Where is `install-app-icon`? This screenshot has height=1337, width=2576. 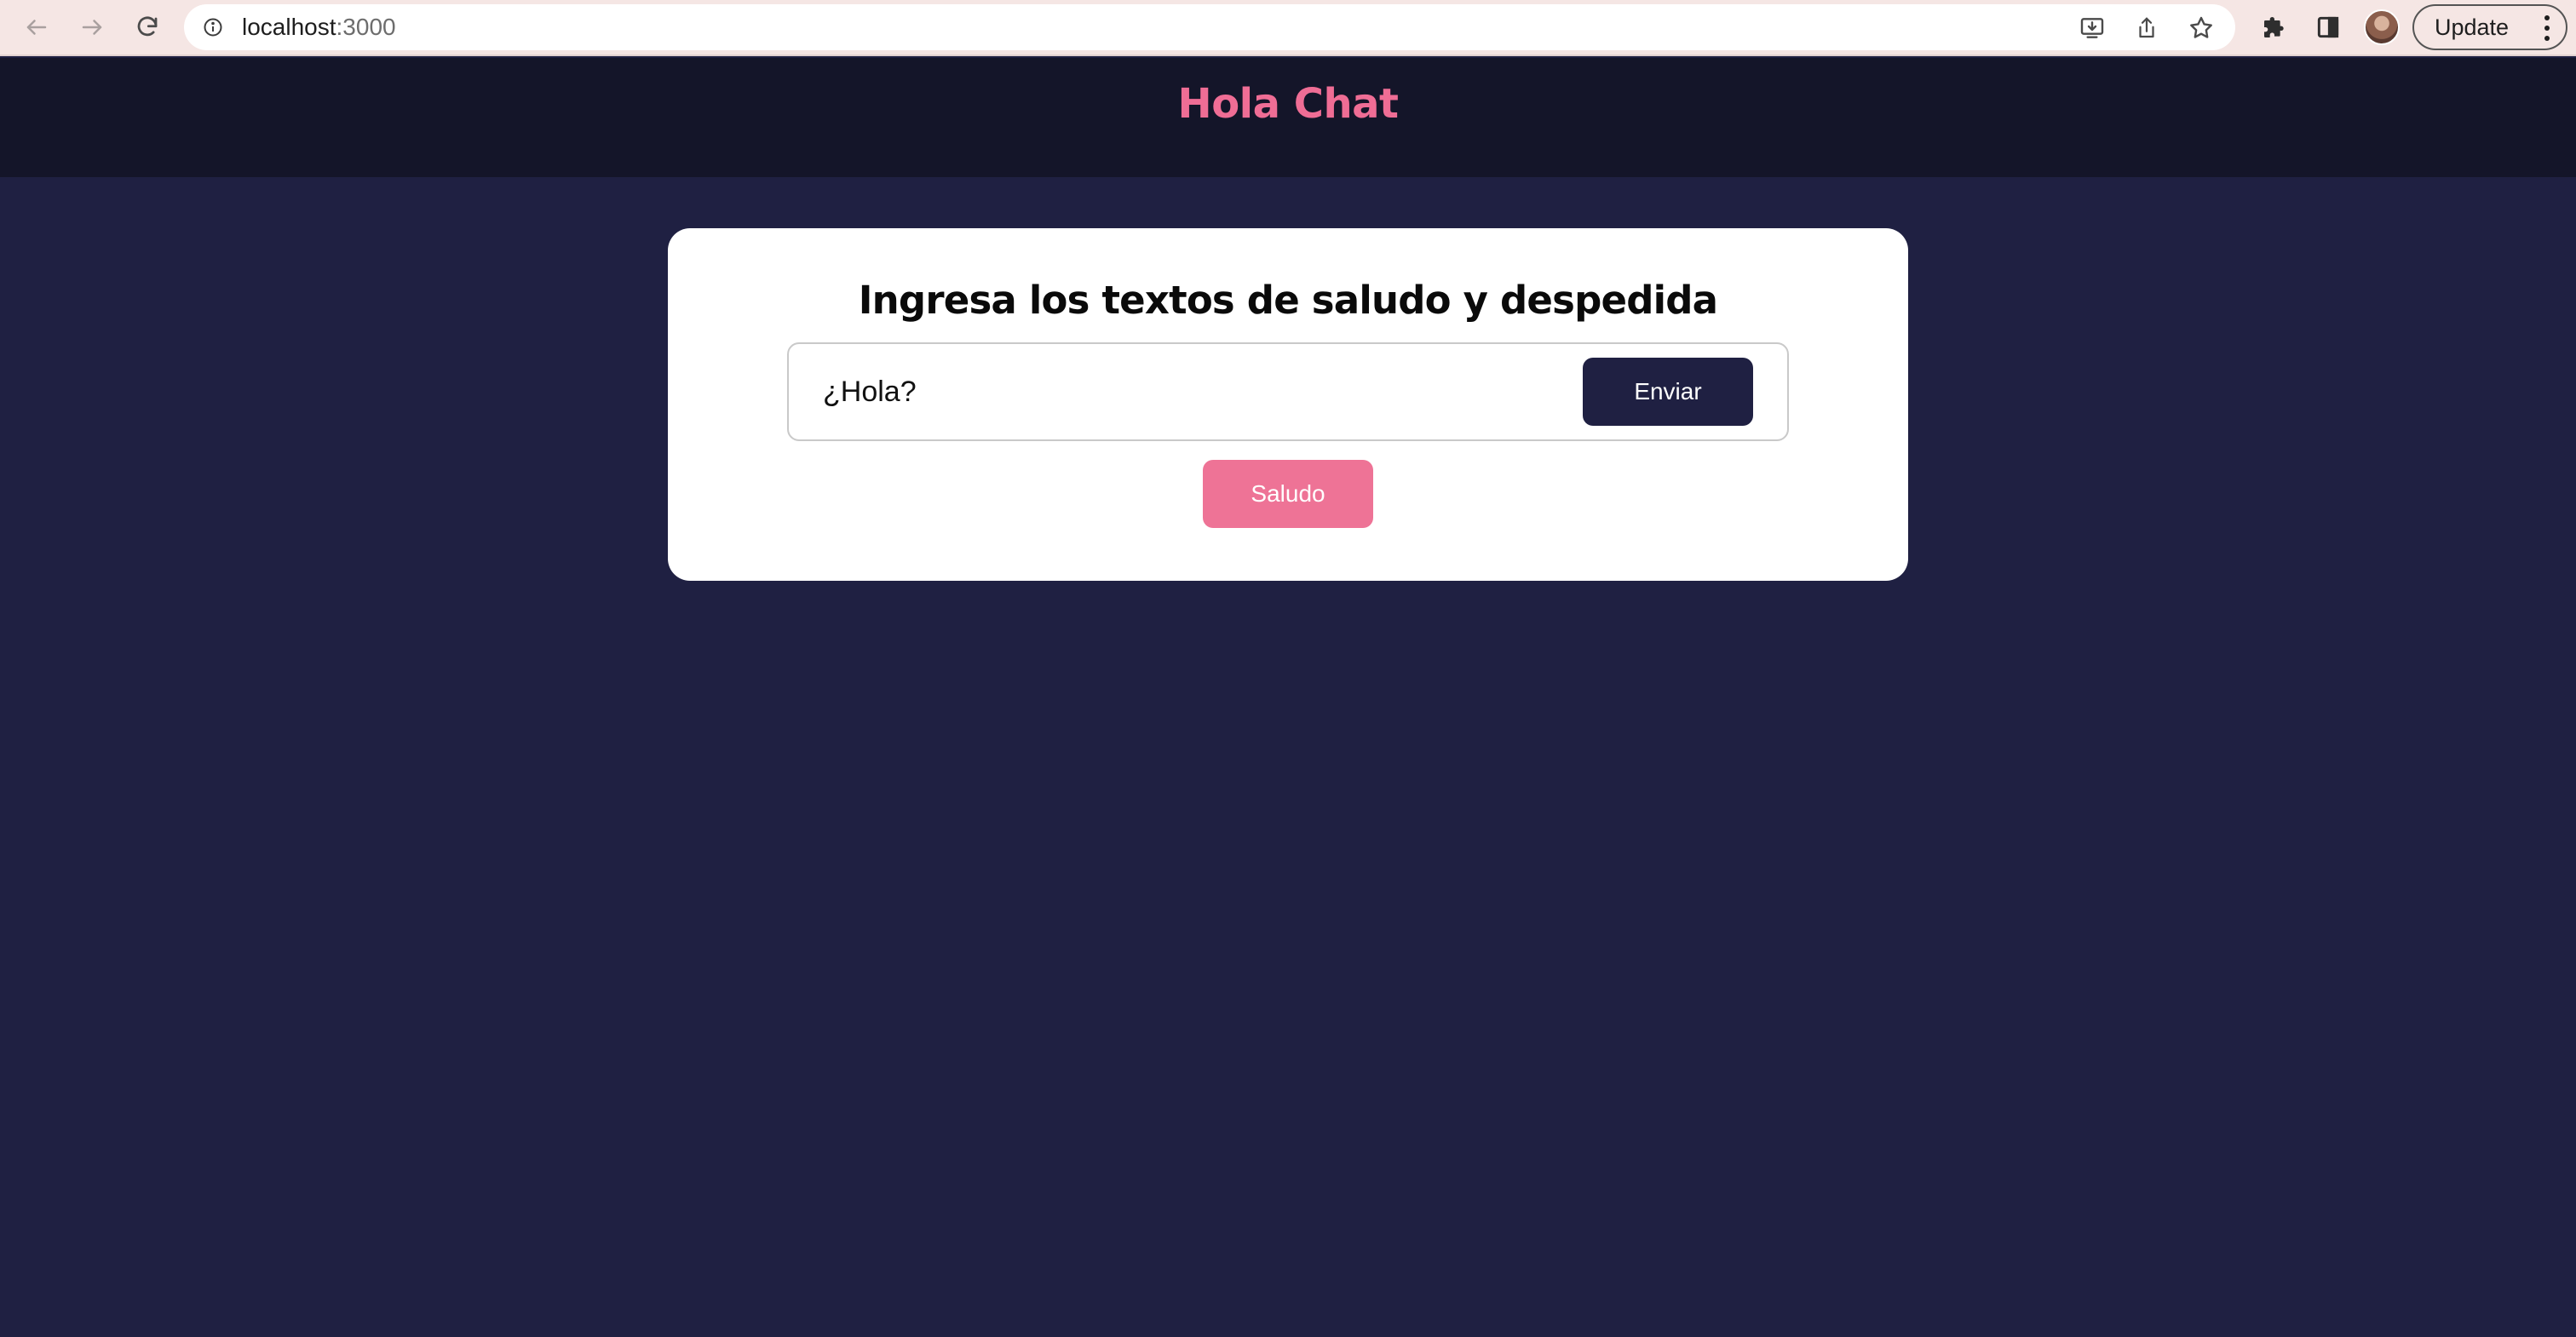 install-app-icon is located at coordinates (2092, 28).